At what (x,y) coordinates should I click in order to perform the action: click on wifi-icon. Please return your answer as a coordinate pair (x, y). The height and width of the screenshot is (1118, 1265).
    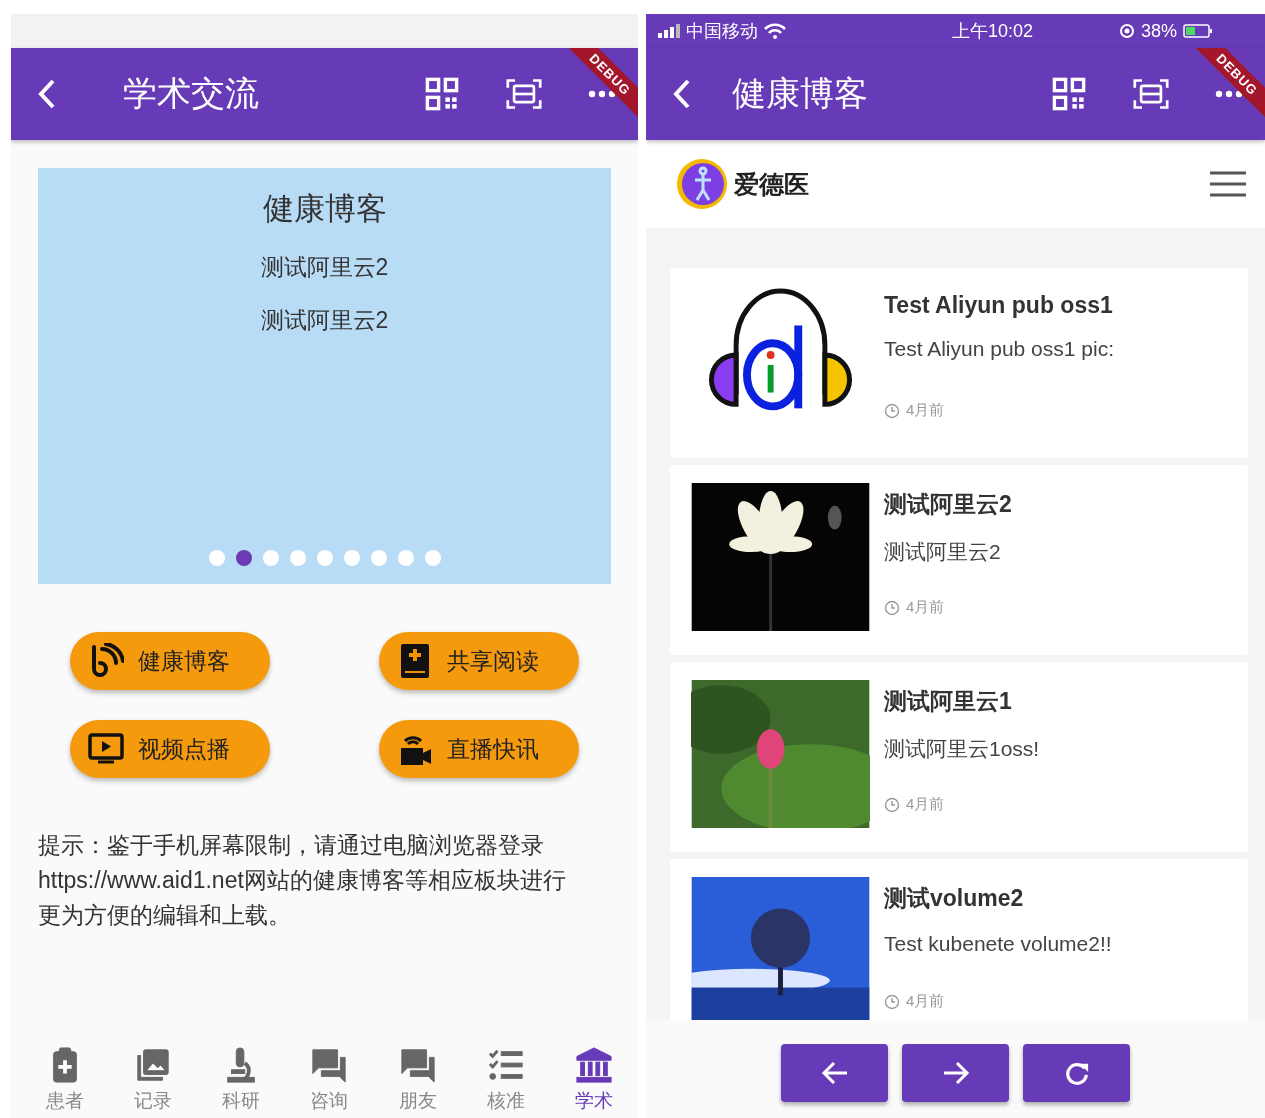
    Looking at the image, I should click on (775, 31).